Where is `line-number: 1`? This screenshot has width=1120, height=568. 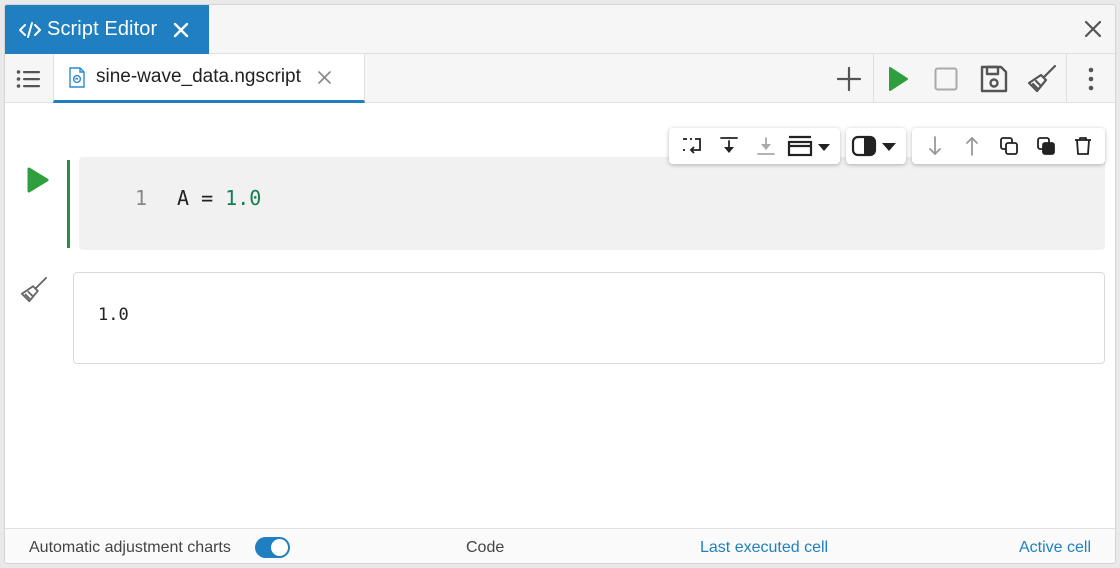
line-number: 1 is located at coordinates (141, 198).